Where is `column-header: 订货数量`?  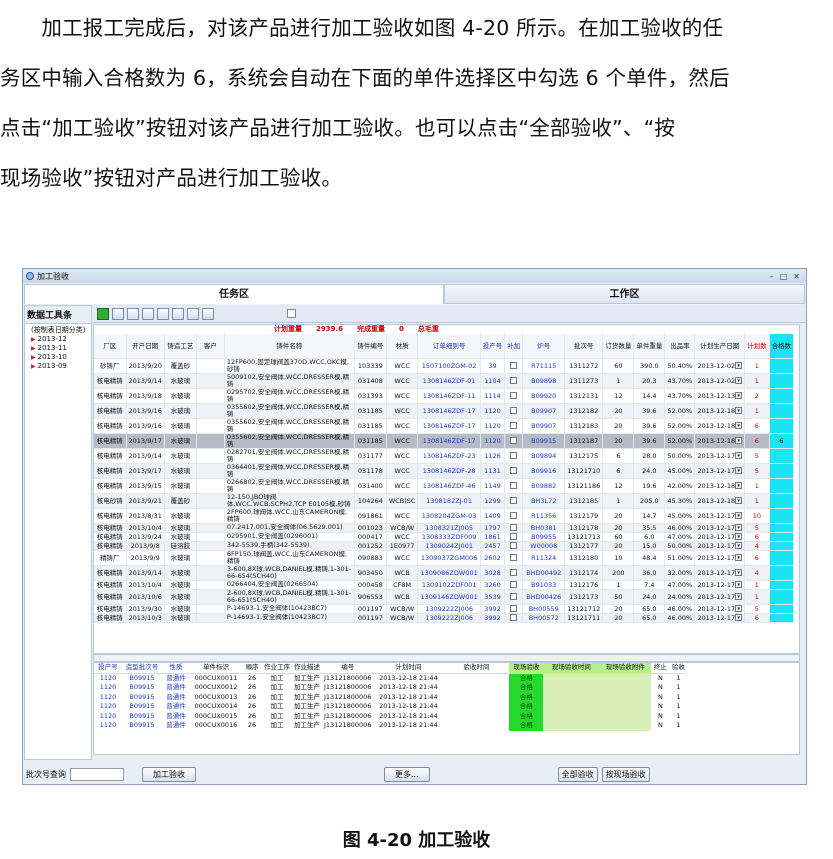 column-header: 订货数量 is located at coordinates (618, 346).